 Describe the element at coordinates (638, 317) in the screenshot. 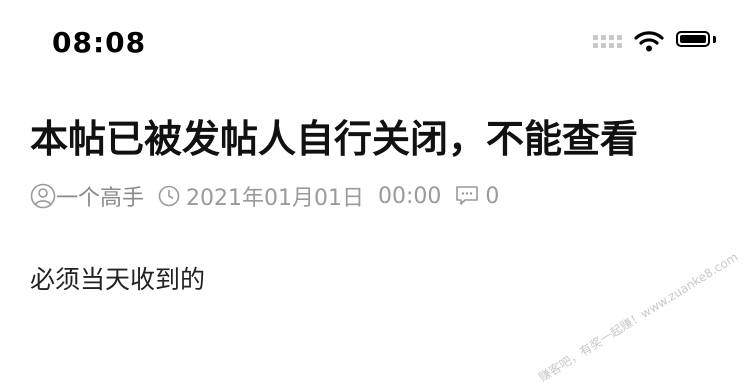

I see `watermark: 赚客吧，有奖一起赚！www.zuanke8.com` at that location.